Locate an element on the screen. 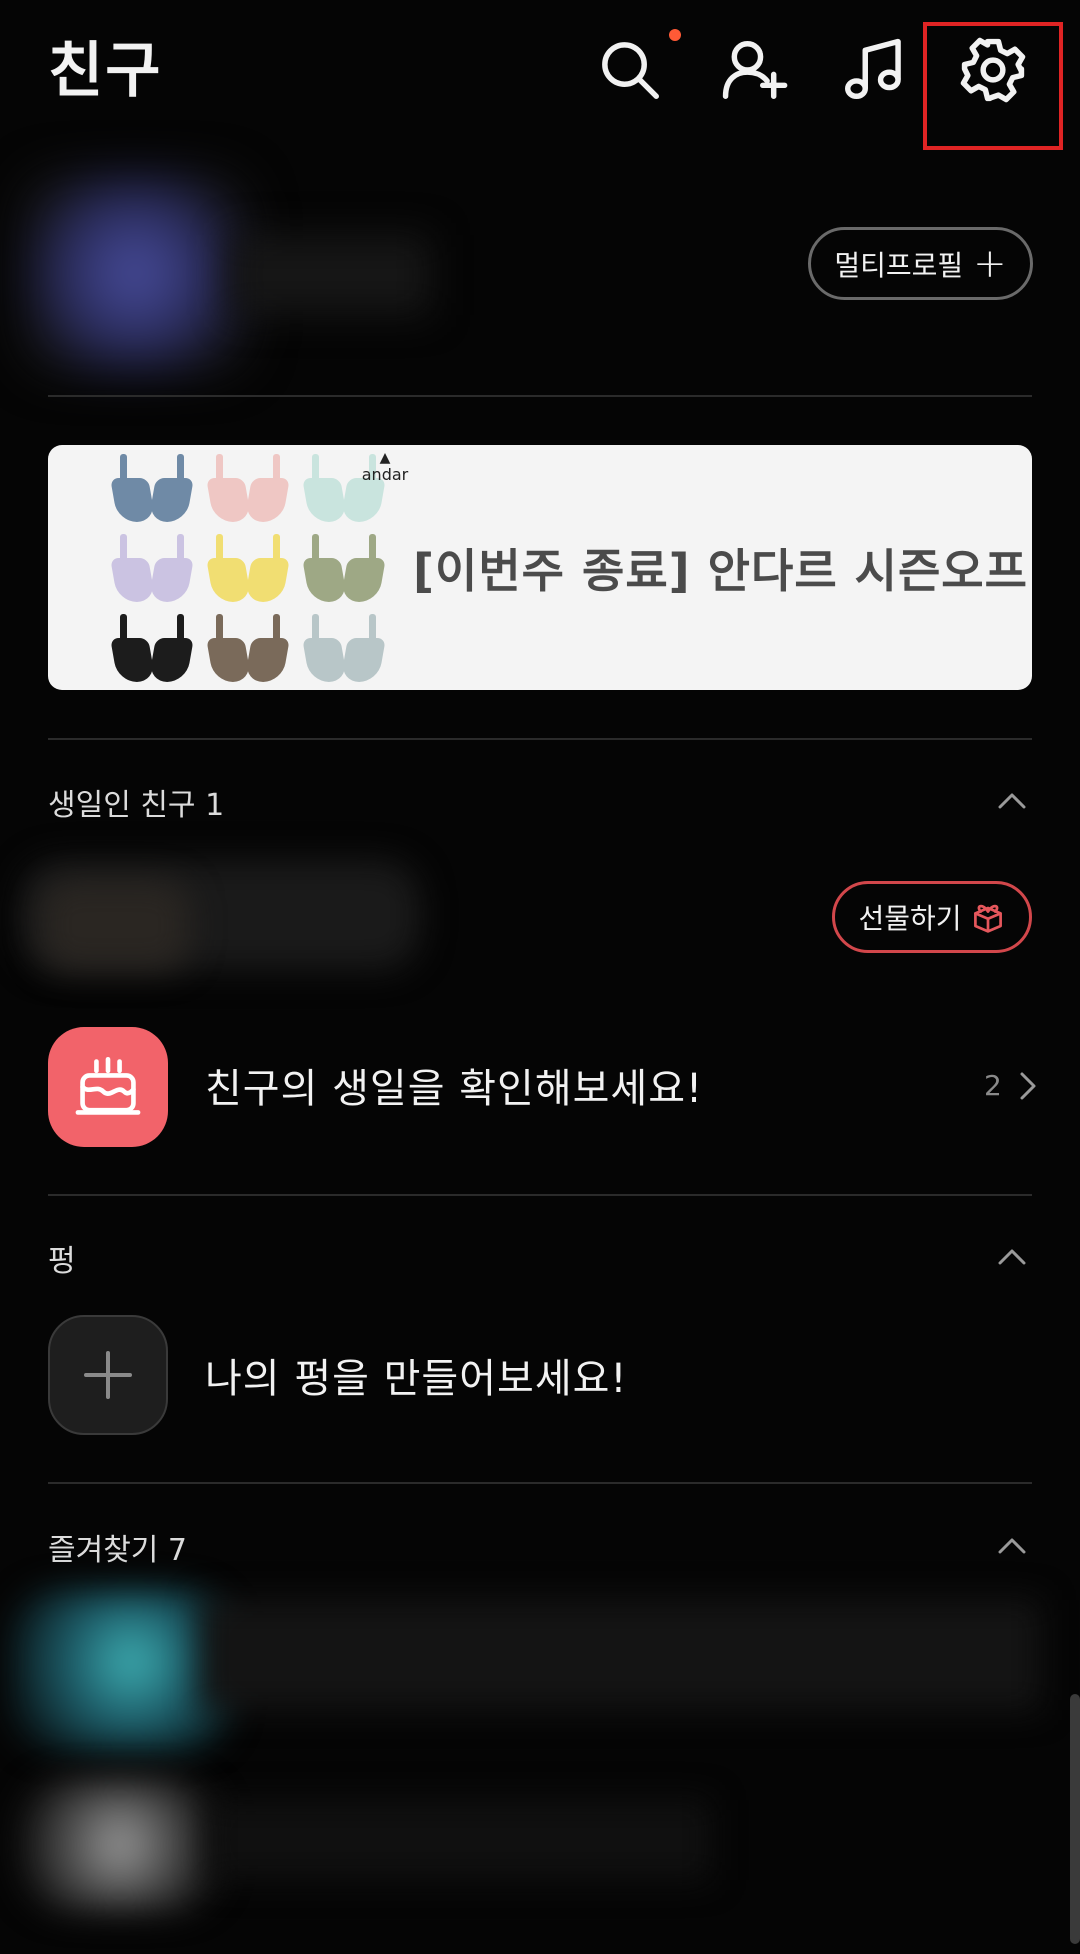  add-friend-icon is located at coordinates (754, 70).